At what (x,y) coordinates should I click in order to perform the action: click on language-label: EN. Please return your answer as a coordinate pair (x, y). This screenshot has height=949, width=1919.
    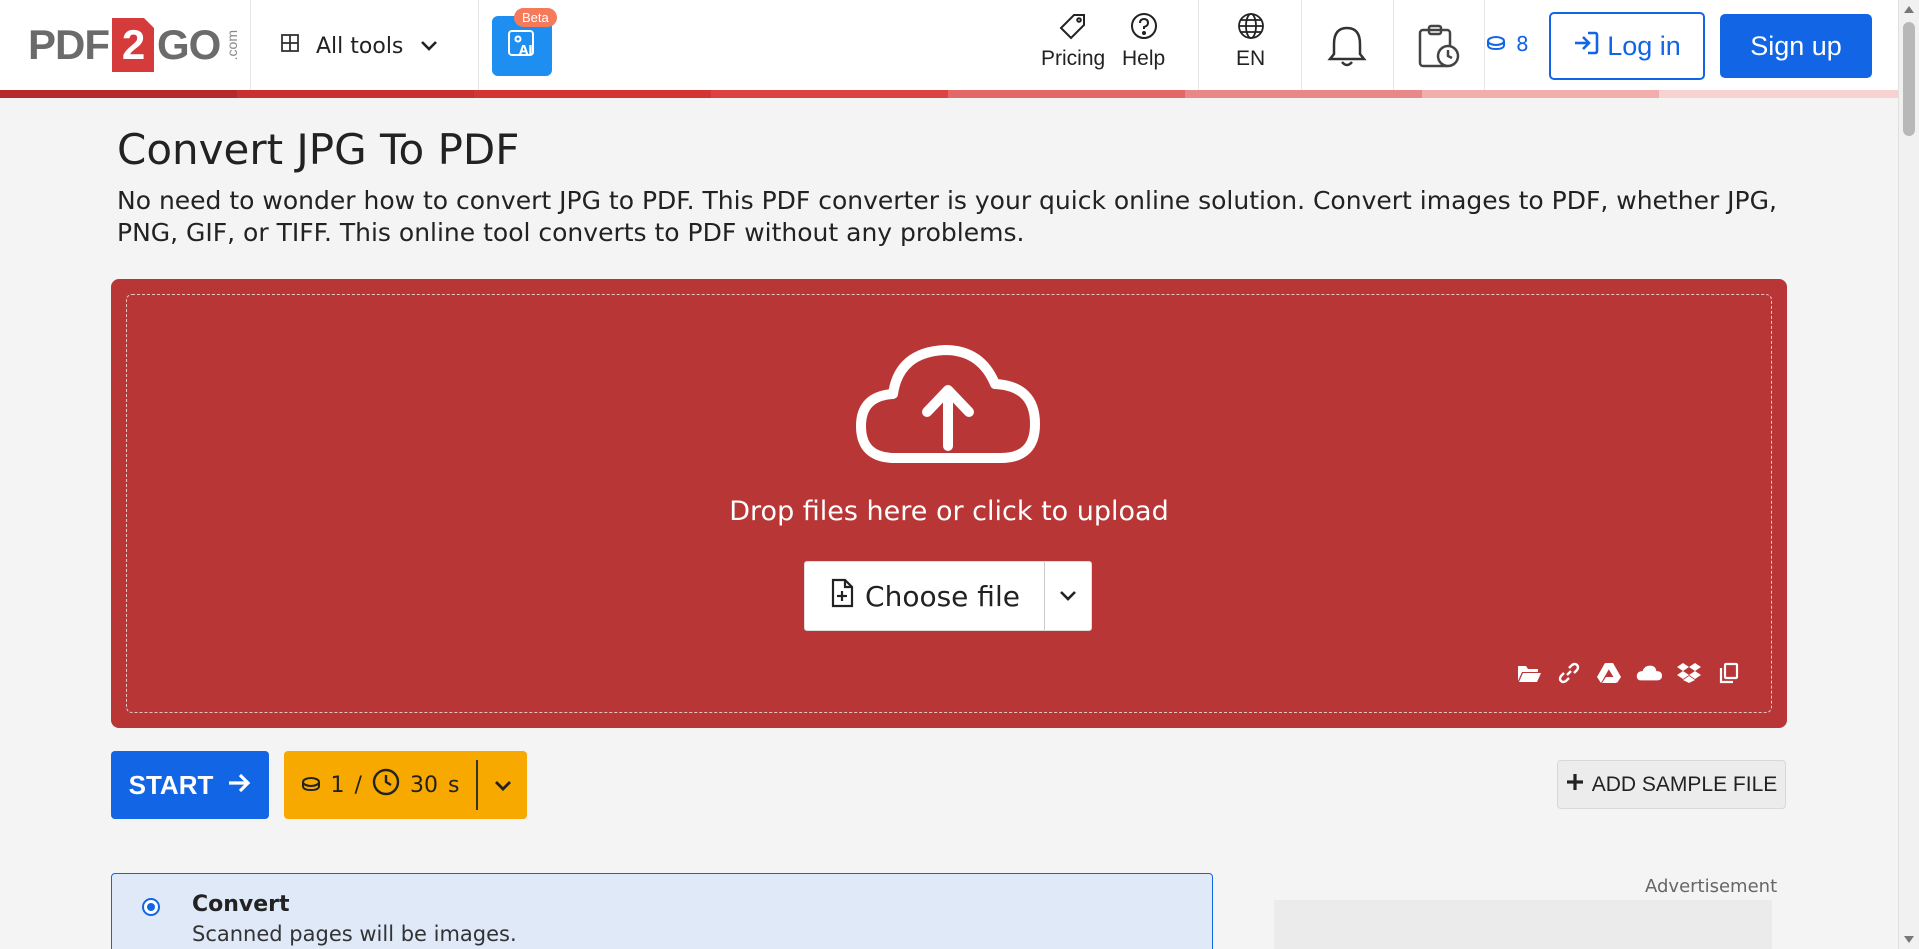
    Looking at the image, I should click on (1251, 58).